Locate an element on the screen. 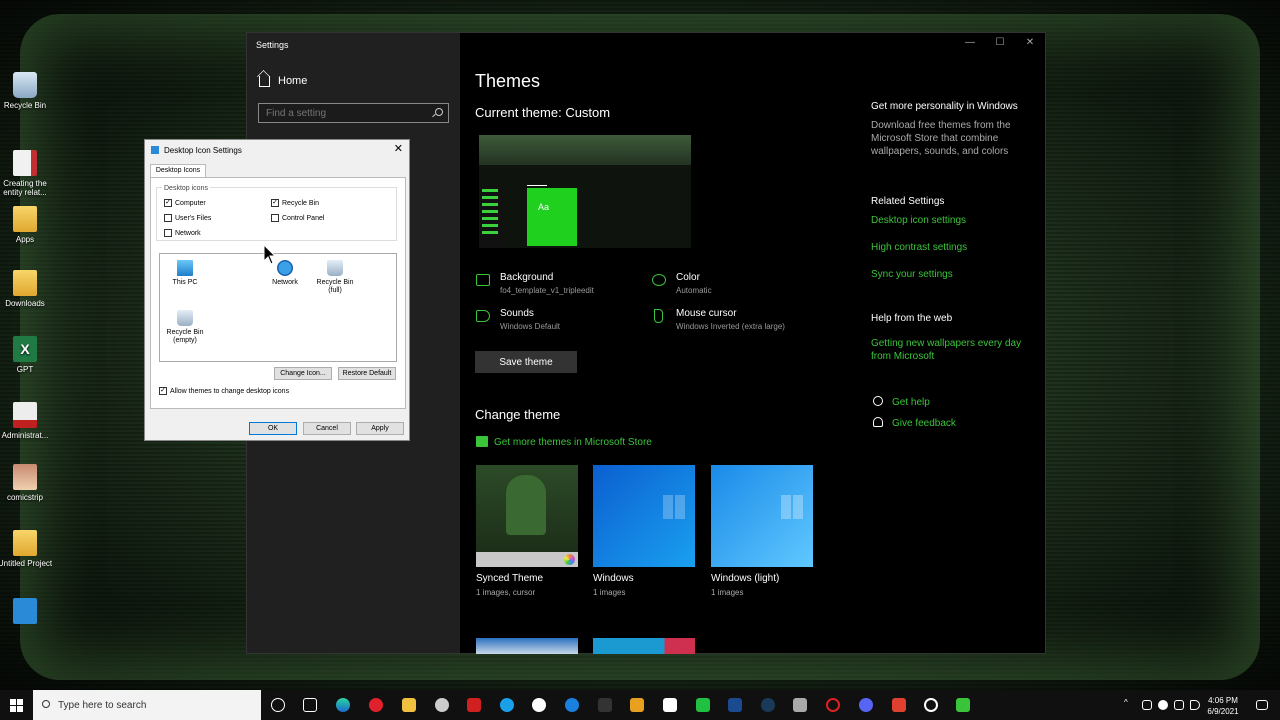 This screenshot has height=720, width=1280. give-feedback-link: Give feedback is located at coordinates (974, 423).